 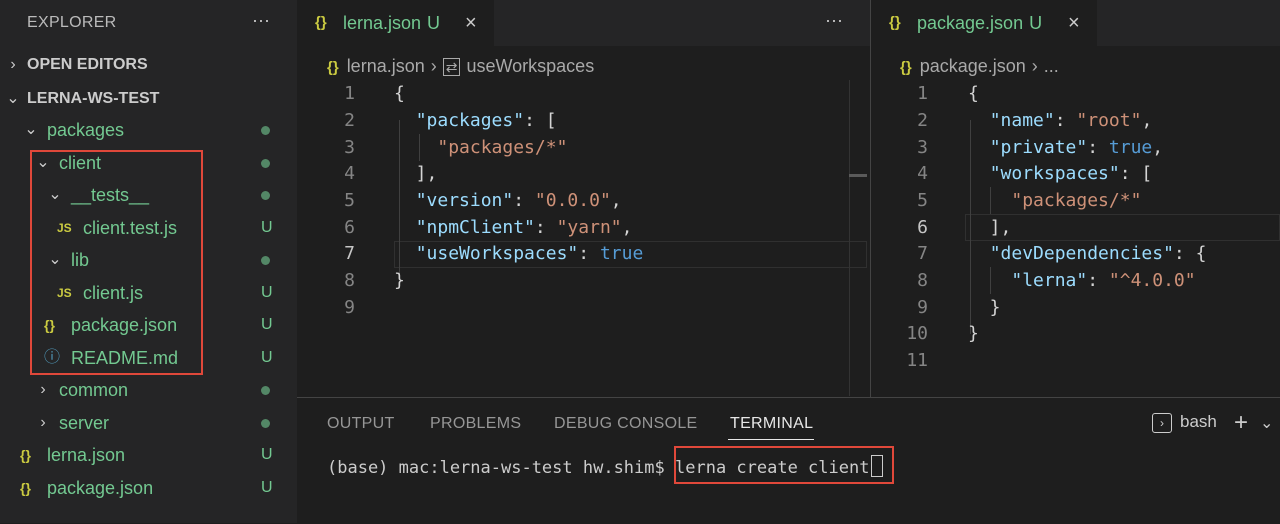 What do you see at coordinates (771, 424) in the screenshot?
I see `tab-terminal: TERMINAL` at bounding box center [771, 424].